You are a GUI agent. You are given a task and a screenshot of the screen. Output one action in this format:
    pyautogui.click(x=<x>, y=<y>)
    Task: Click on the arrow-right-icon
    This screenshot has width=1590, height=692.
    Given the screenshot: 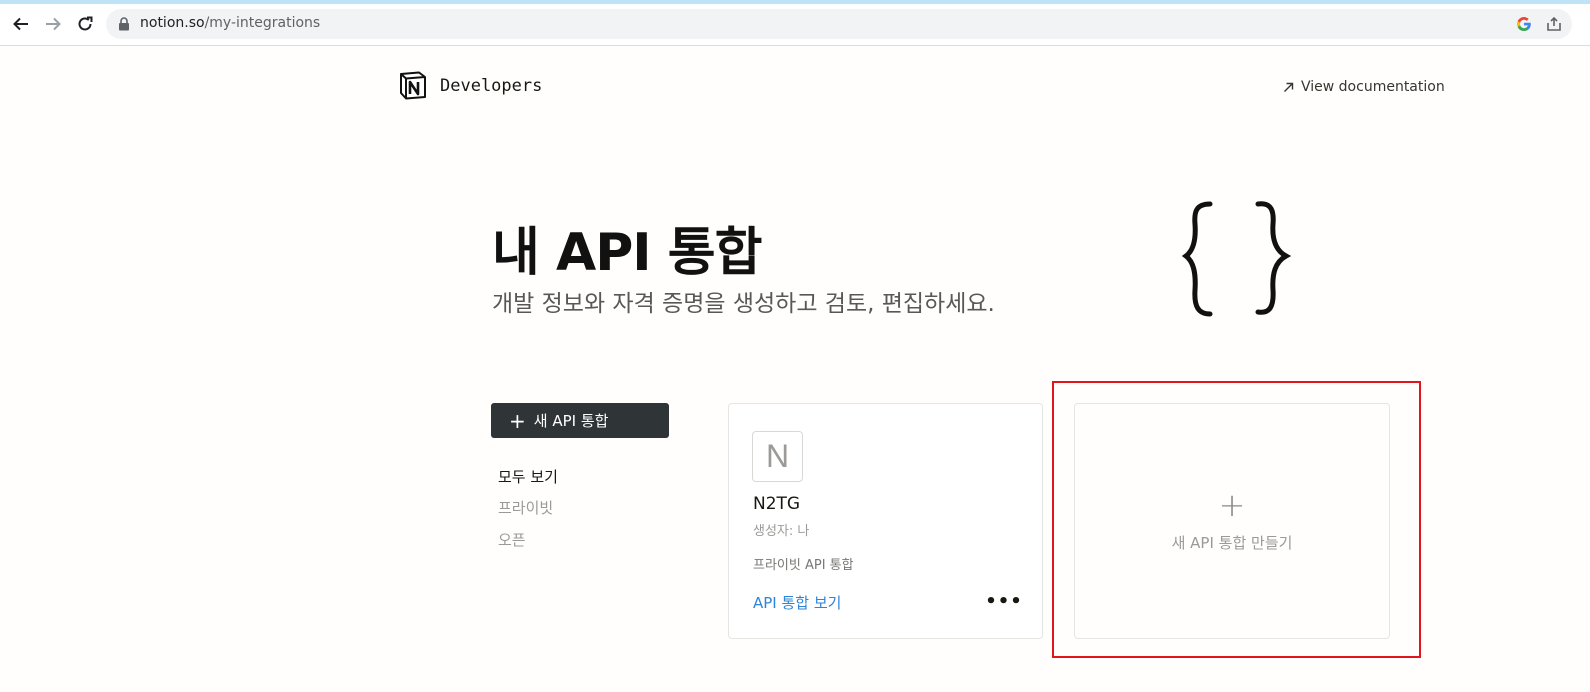 What is the action you would take?
    pyautogui.click(x=53, y=24)
    